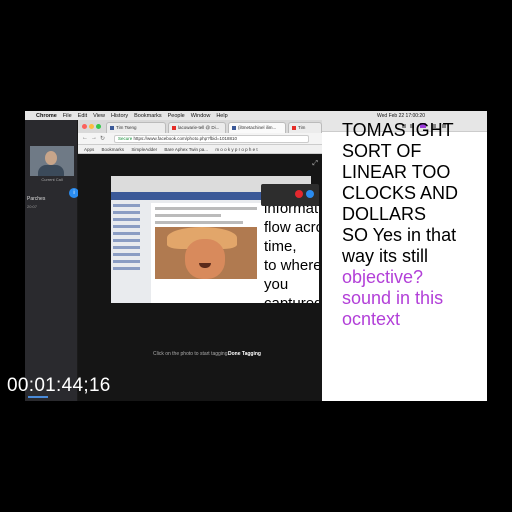 This screenshot has width=512, height=512. Describe the element at coordinates (302, 127) in the screenshot. I see `tab-label: Tim` at that location.